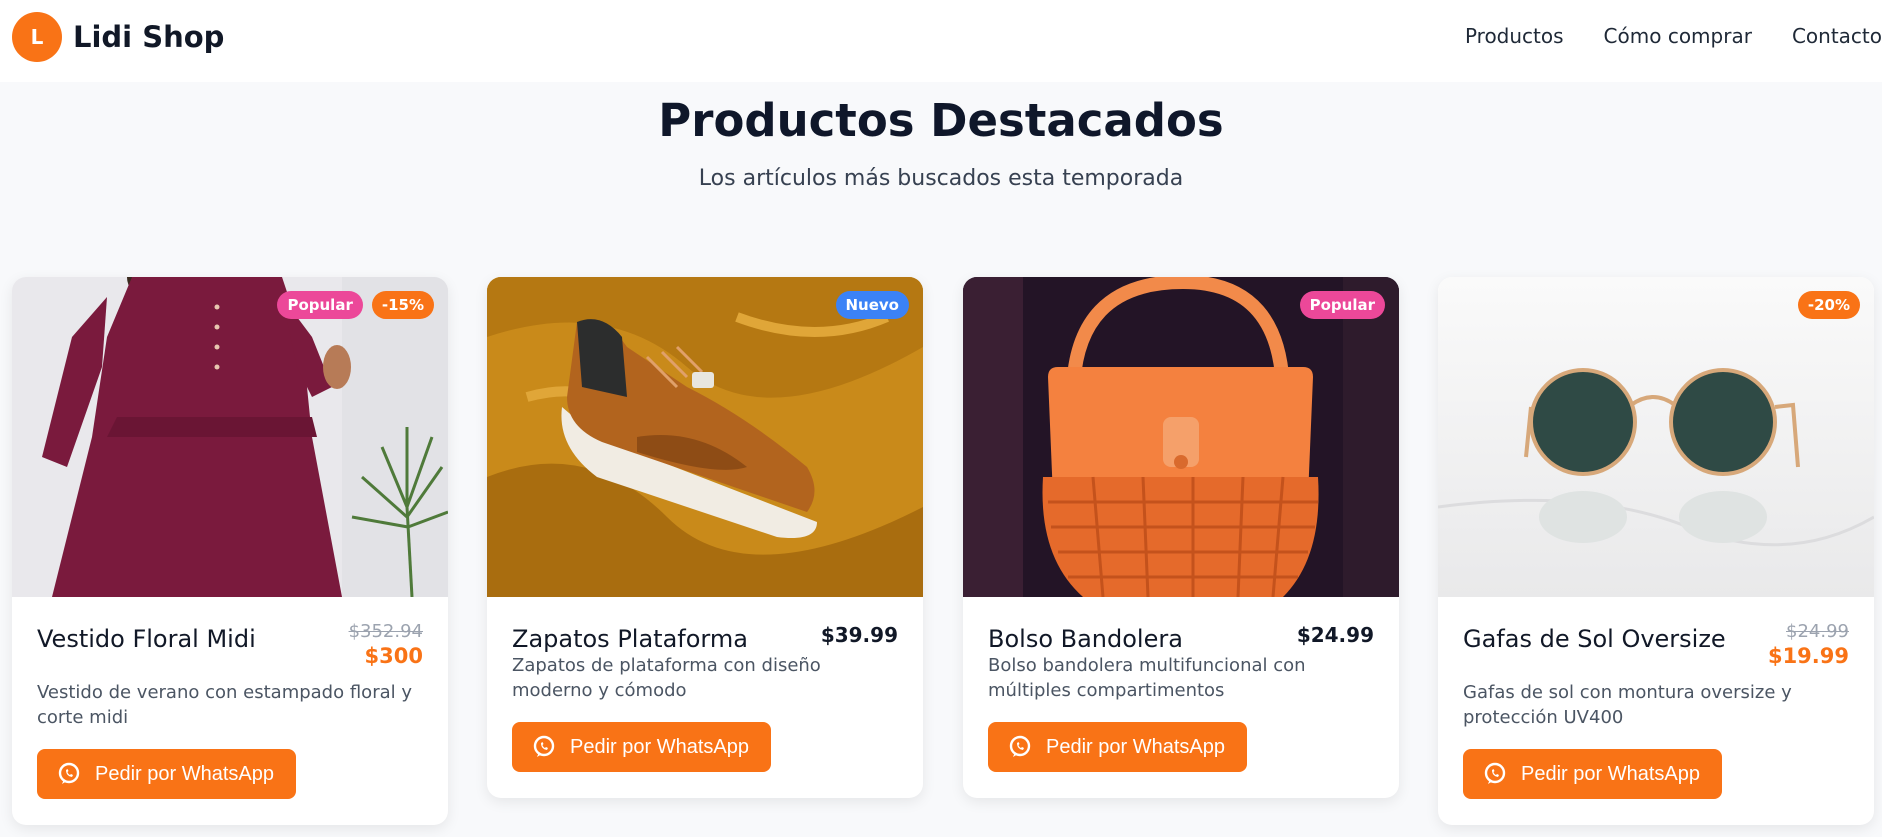 This screenshot has height=837, width=1882. I want to click on brand-logo: L Lidi Shop, so click(118, 37).